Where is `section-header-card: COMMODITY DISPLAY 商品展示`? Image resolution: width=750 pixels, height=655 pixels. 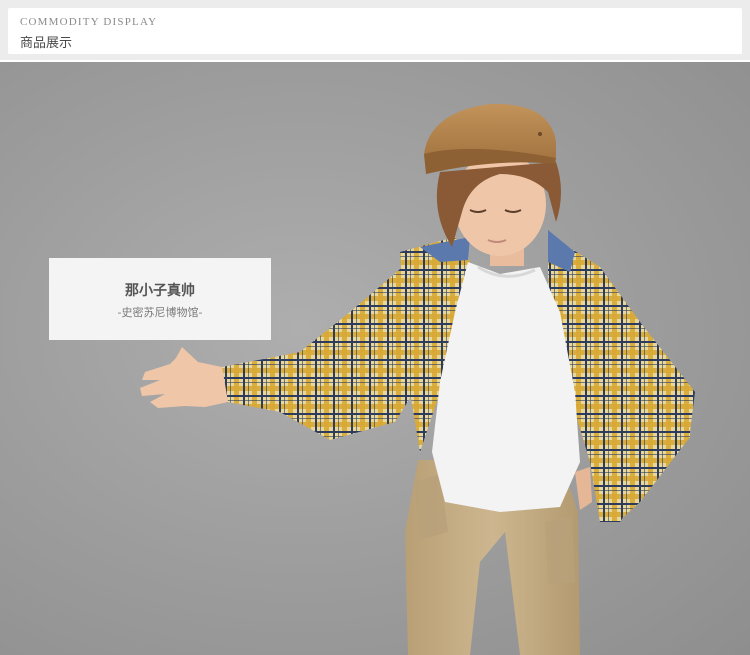
section-header-card: COMMODITY DISPLAY 商品展示 is located at coordinates (375, 31).